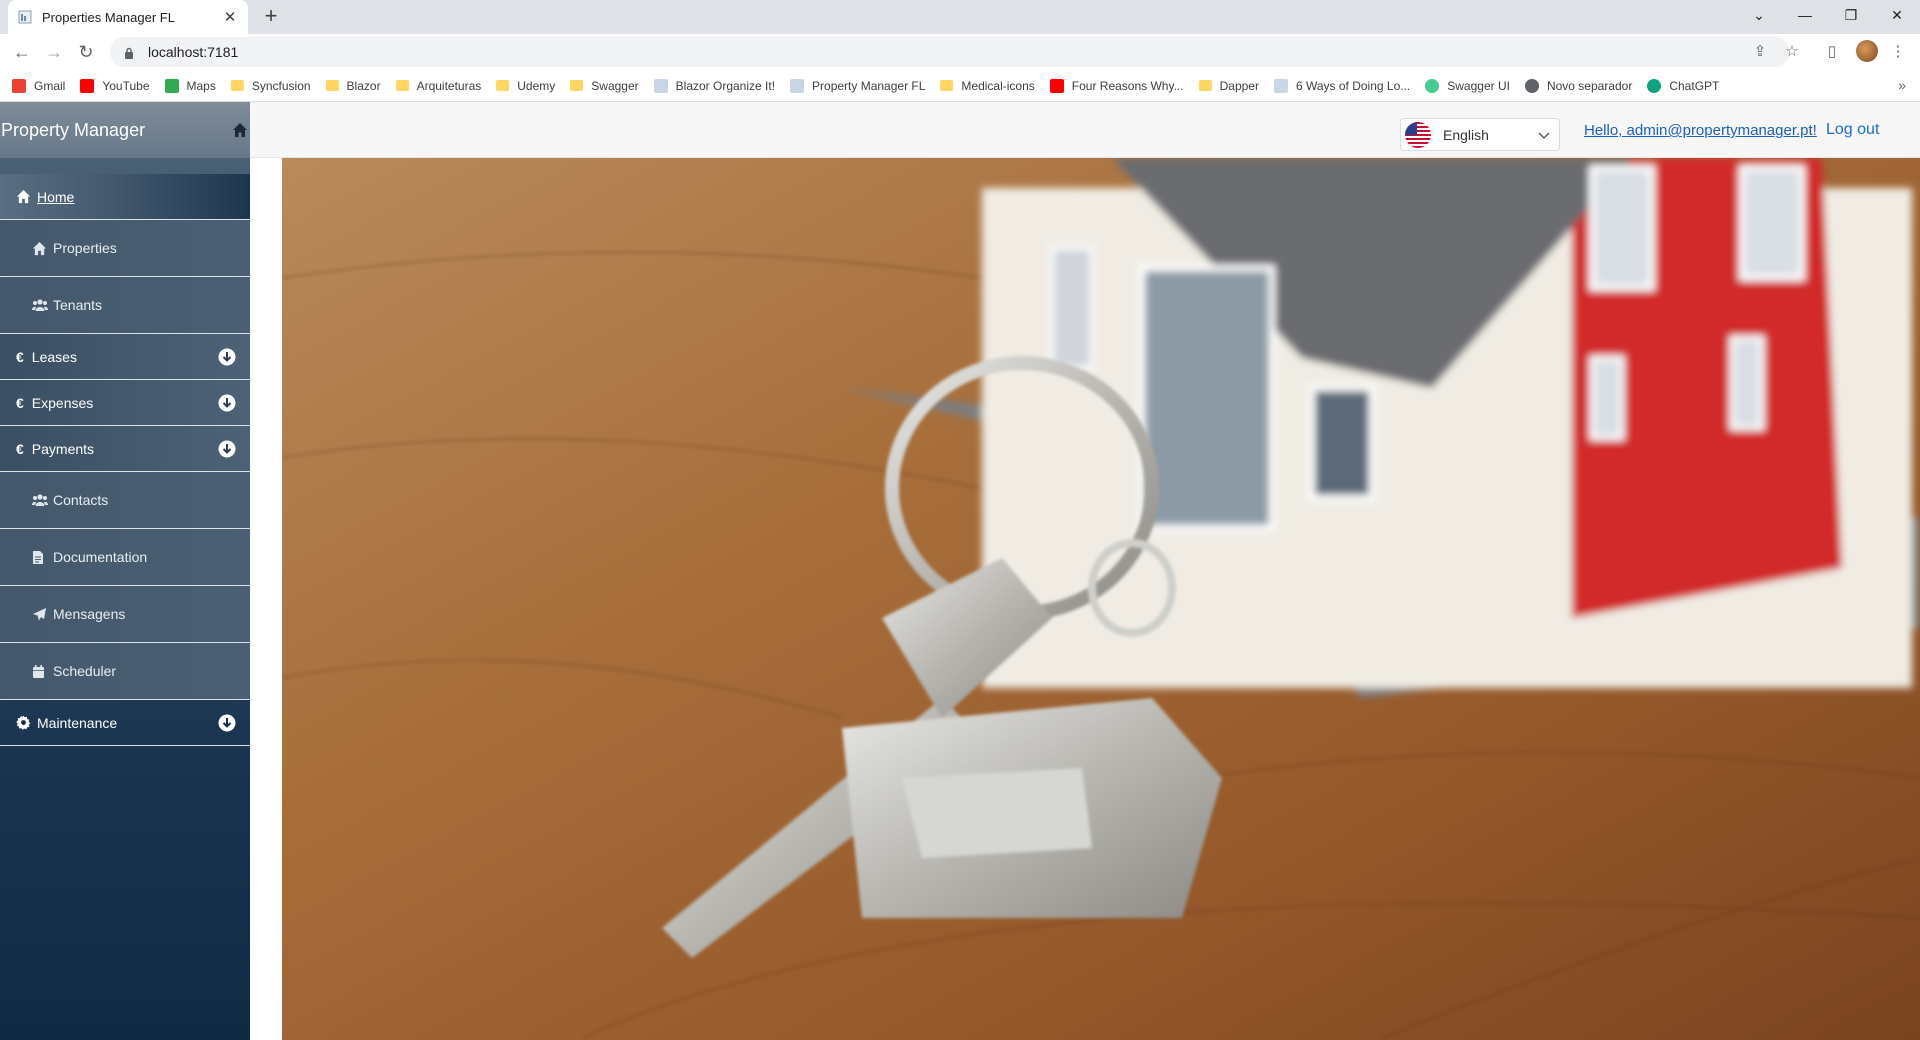  Describe the element at coordinates (714, 85) in the screenshot. I see `bookmark-item: Blazor Organize It!` at that location.